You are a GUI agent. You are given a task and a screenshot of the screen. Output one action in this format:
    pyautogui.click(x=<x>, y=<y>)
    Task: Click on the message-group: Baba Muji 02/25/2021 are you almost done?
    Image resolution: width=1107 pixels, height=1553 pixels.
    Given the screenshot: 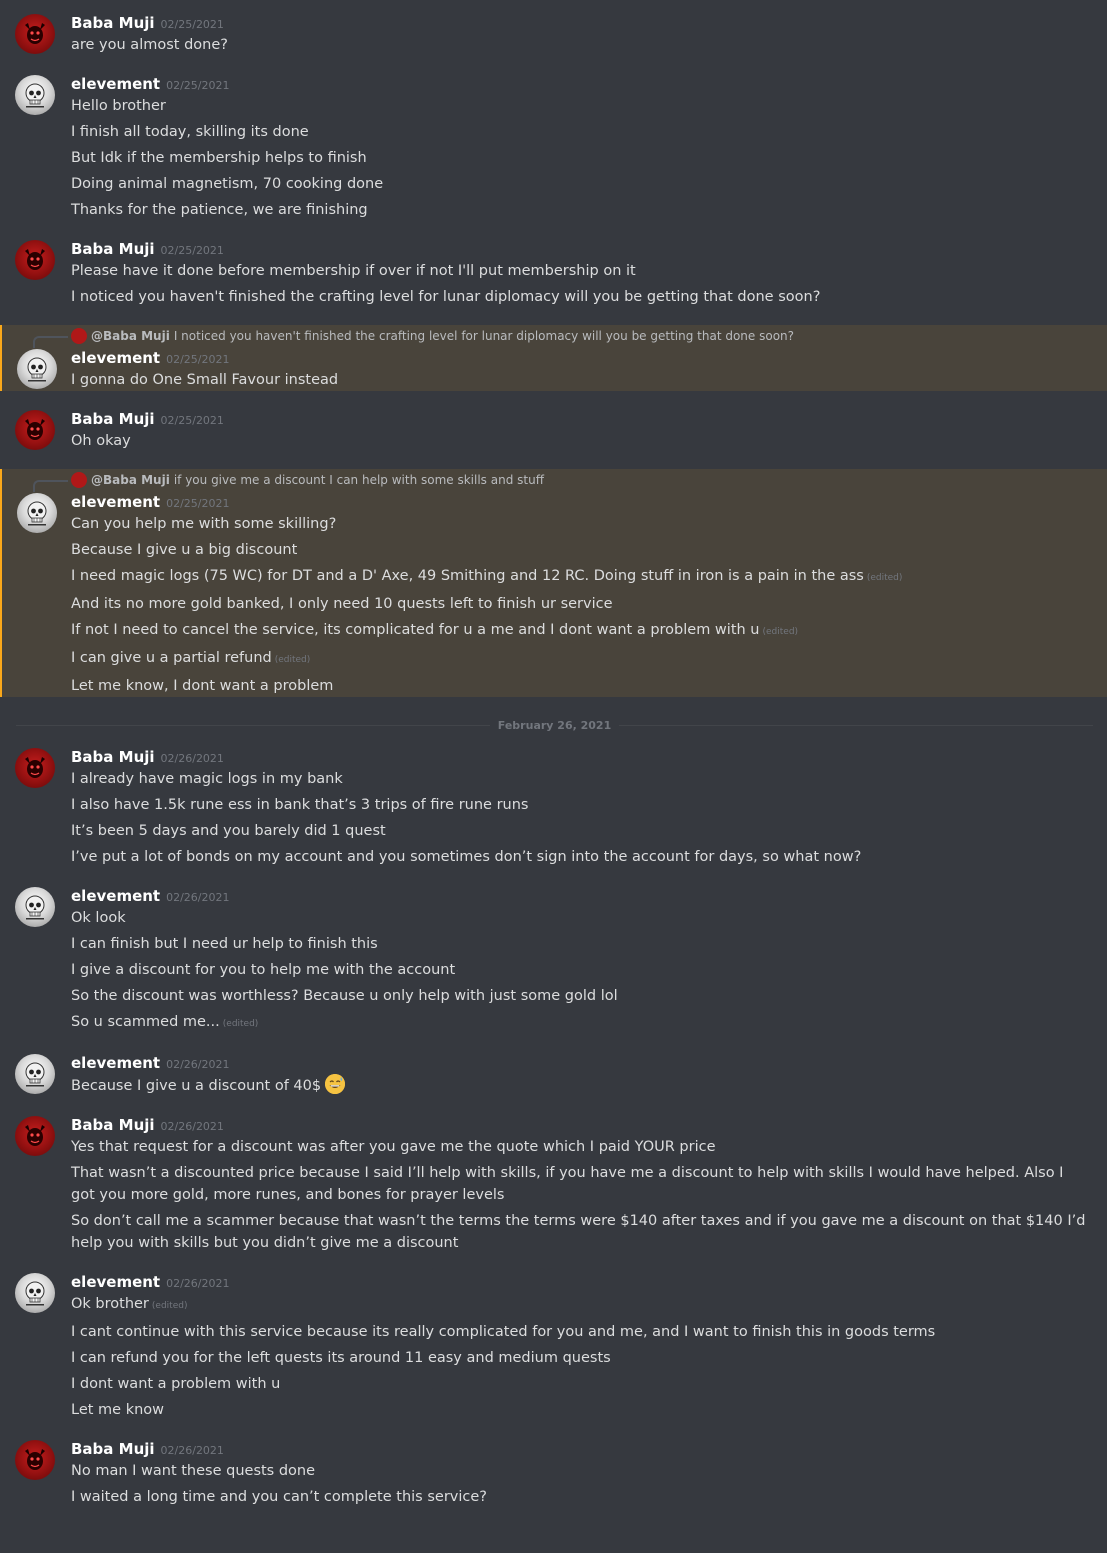 What is the action you would take?
    pyautogui.click(x=553, y=34)
    